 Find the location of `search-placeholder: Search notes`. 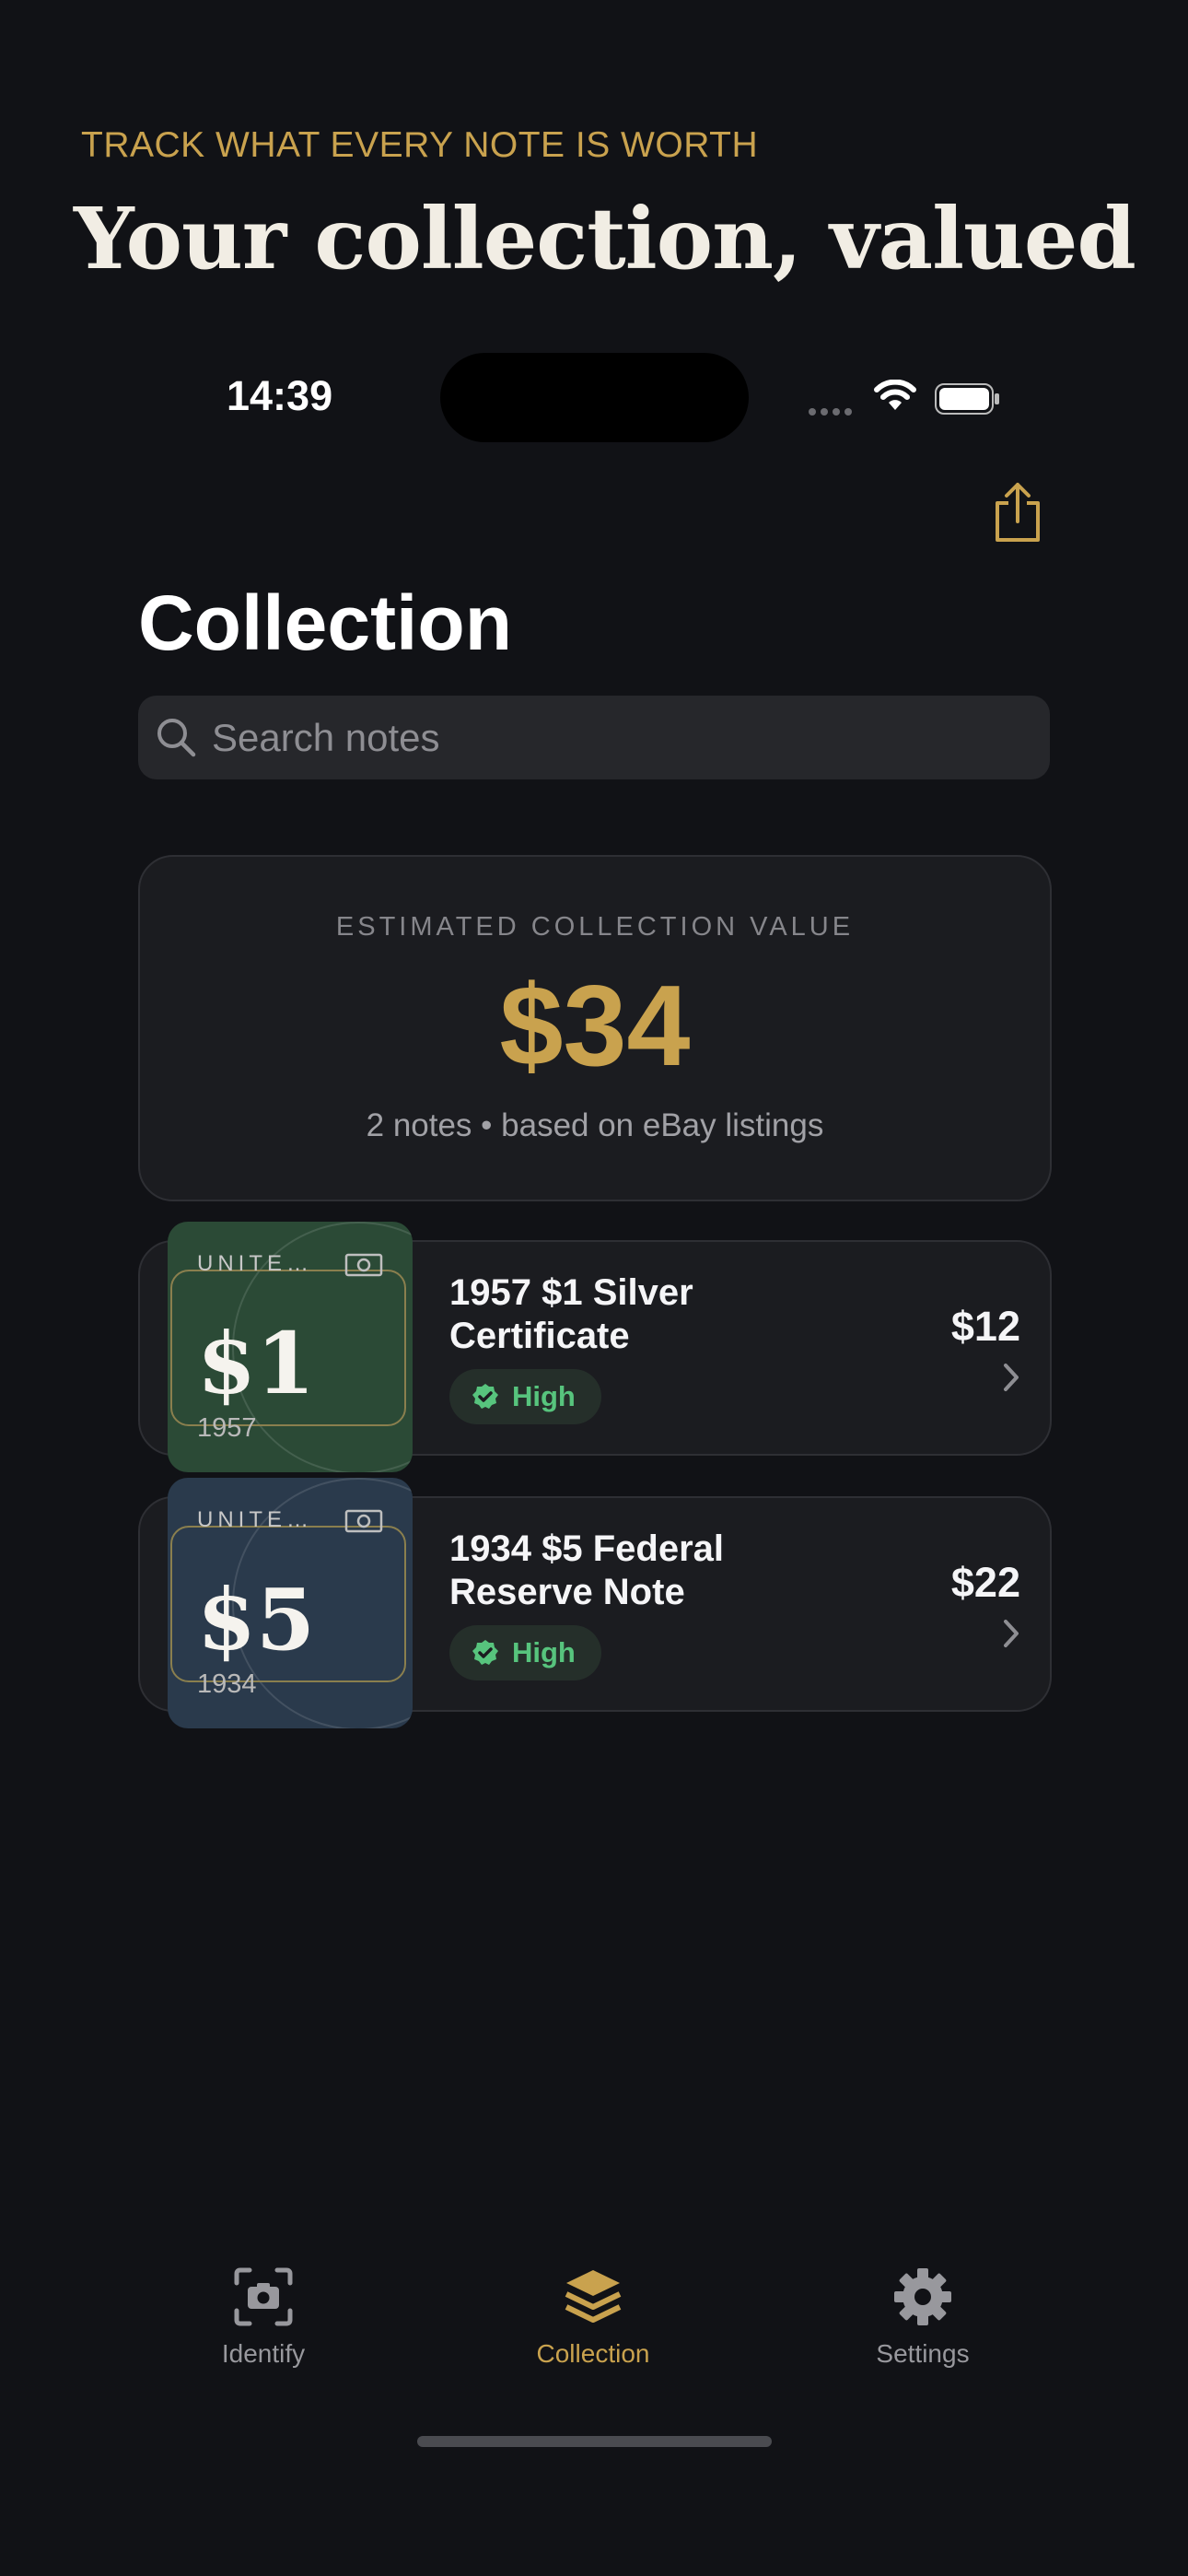

search-placeholder: Search notes is located at coordinates (326, 737).